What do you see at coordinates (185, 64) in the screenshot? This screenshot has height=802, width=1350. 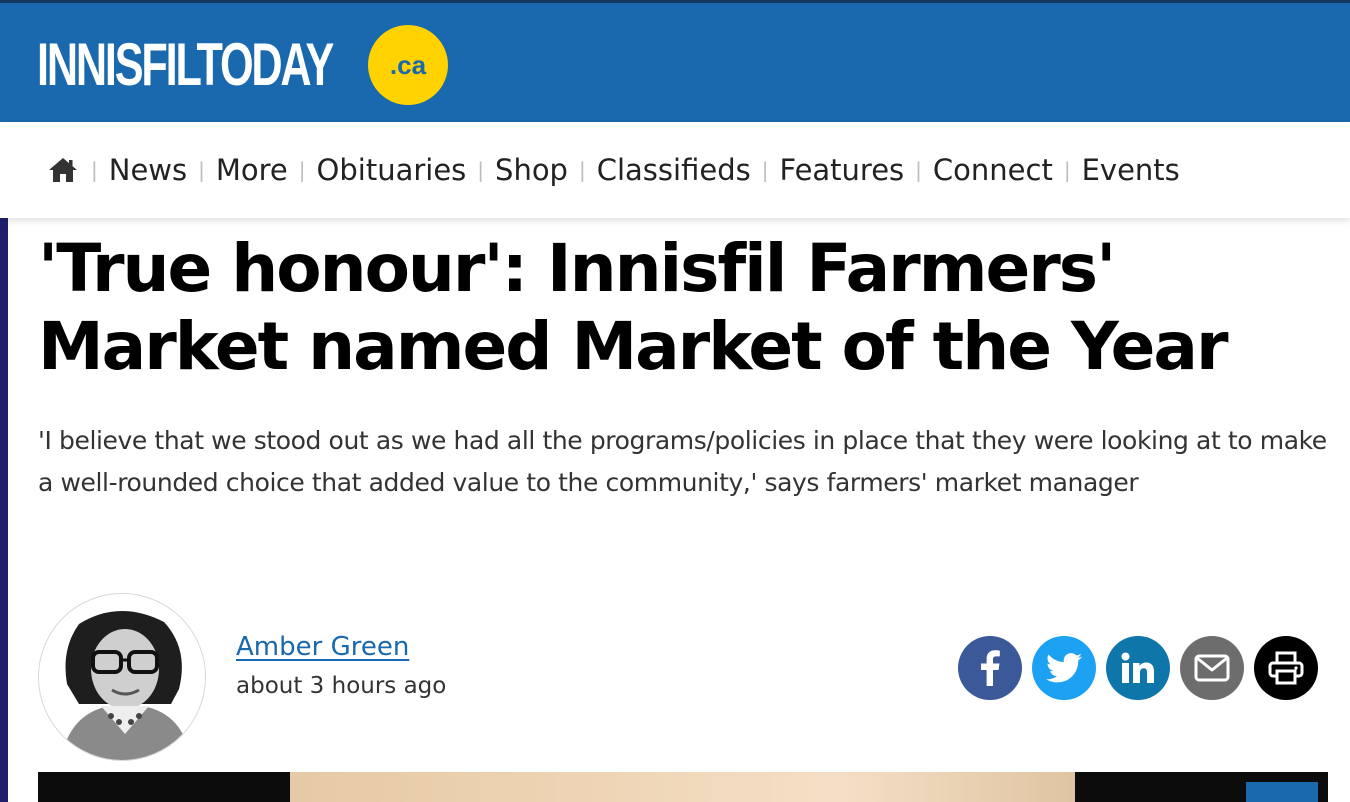 I see `logo-wordmark: INNISFILTODAY` at bounding box center [185, 64].